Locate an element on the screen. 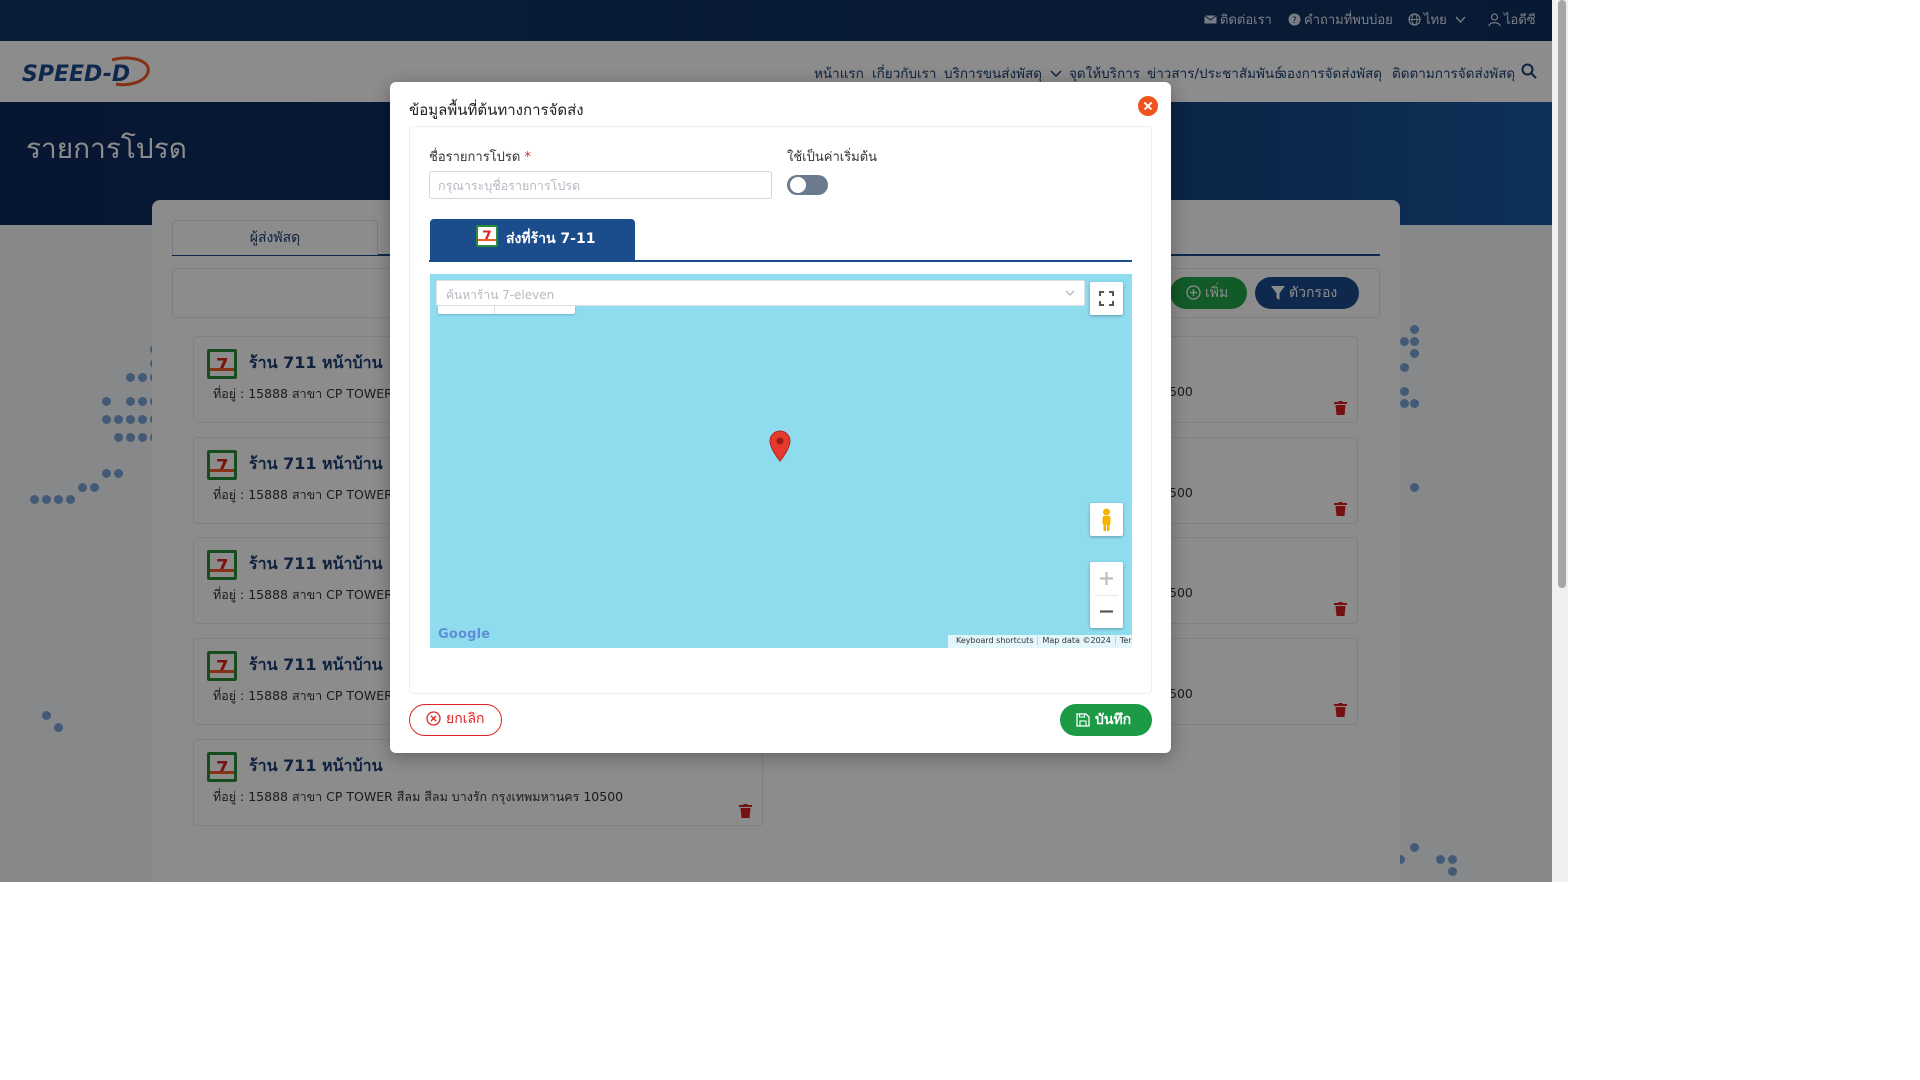 Image resolution: width=1920 pixels, height=1080 pixels. fullscreen-icon is located at coordinates (1106, 298).